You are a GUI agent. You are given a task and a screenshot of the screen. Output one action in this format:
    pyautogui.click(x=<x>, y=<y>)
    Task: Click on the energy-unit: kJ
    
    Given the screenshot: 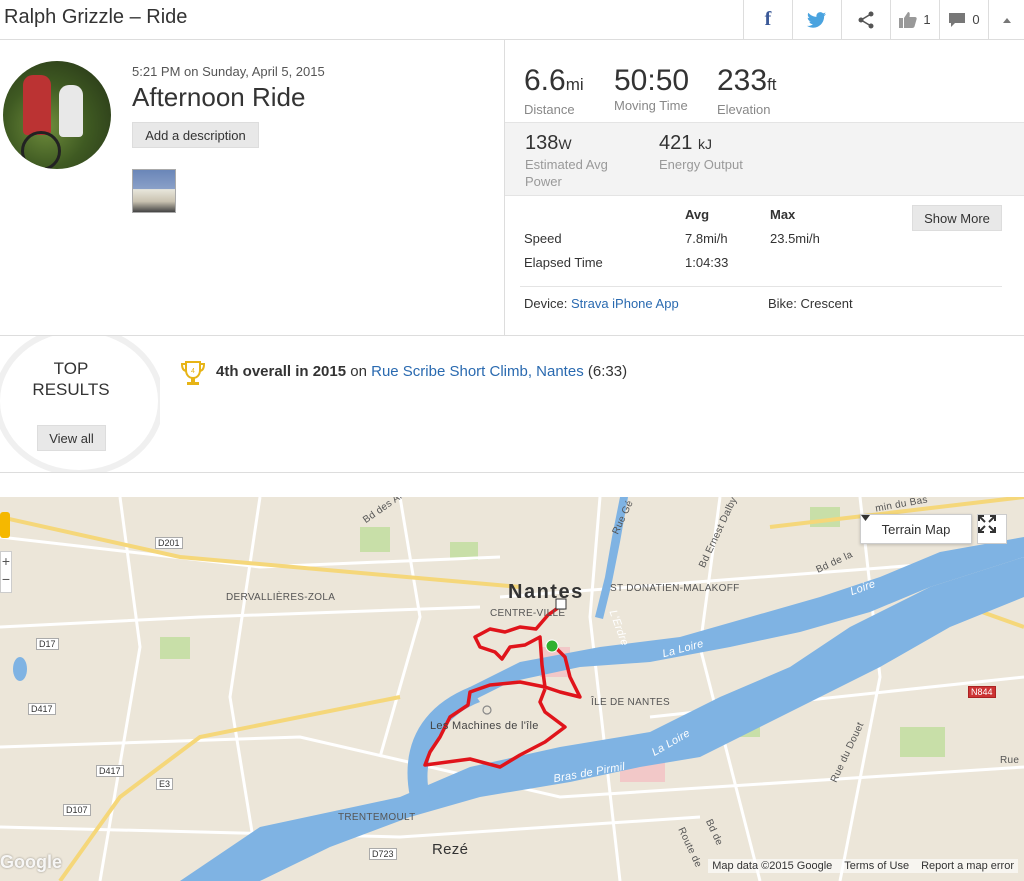 What is the action you would take?
    pyautogui.click(x=704, y=144)
    